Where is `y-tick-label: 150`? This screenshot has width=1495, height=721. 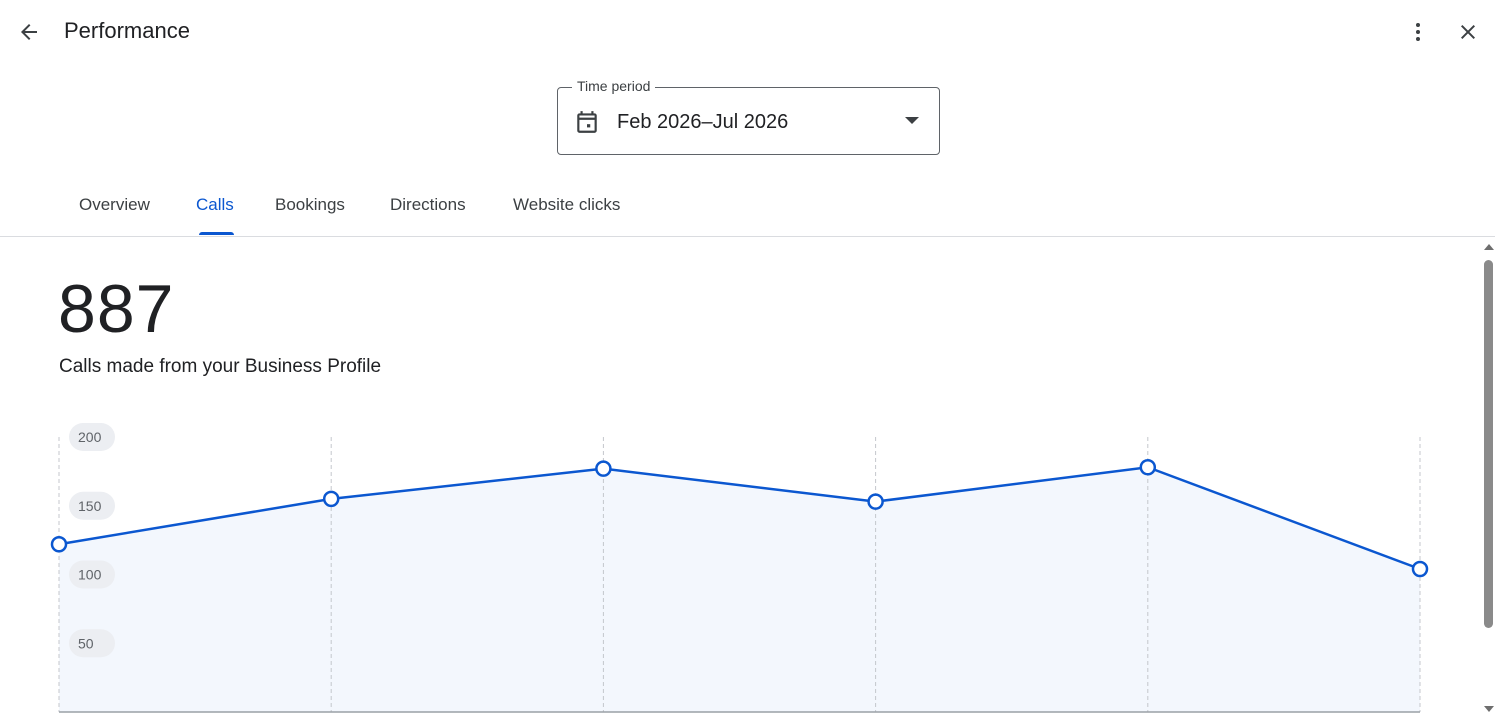 y-tick-label: 150 is located at coordinates (90, 506).